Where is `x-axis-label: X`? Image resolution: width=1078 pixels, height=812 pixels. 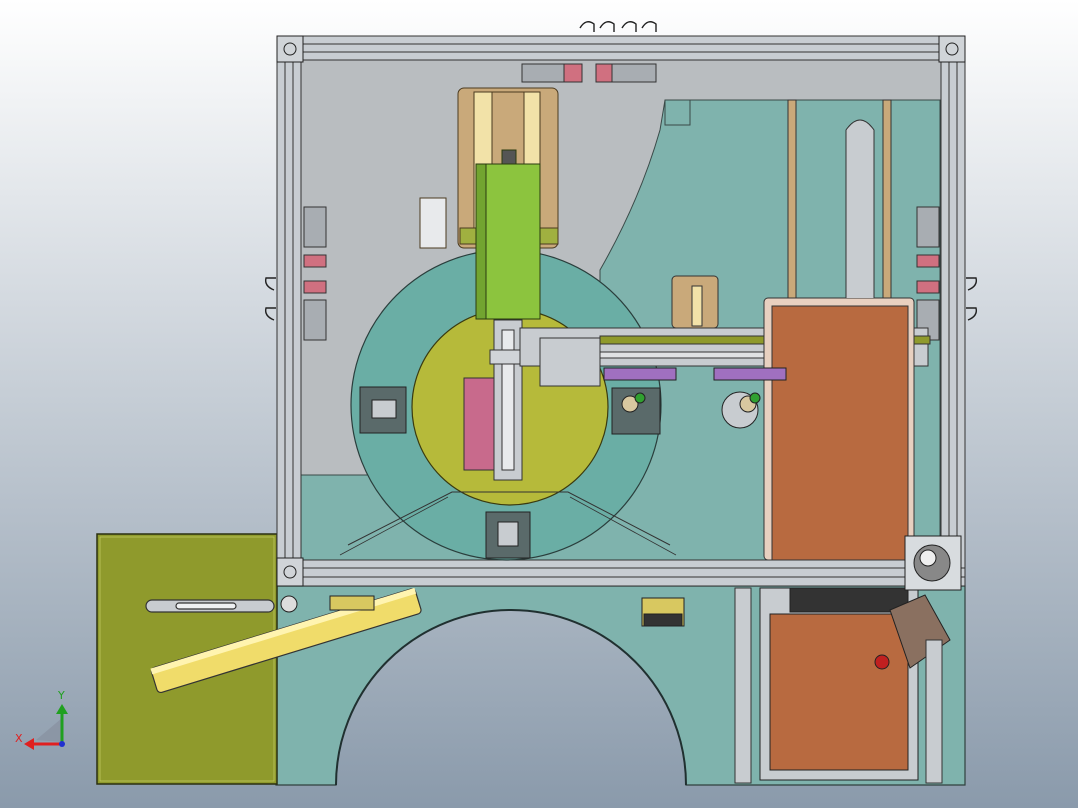
x-axis-label: X is located at coordinates (19, 738).